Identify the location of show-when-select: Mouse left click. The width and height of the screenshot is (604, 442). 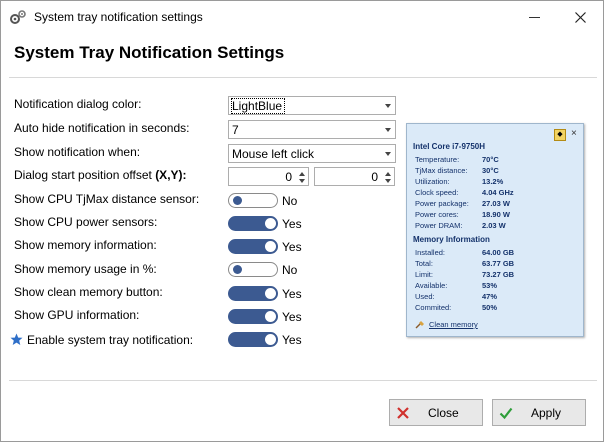
(312, 153).